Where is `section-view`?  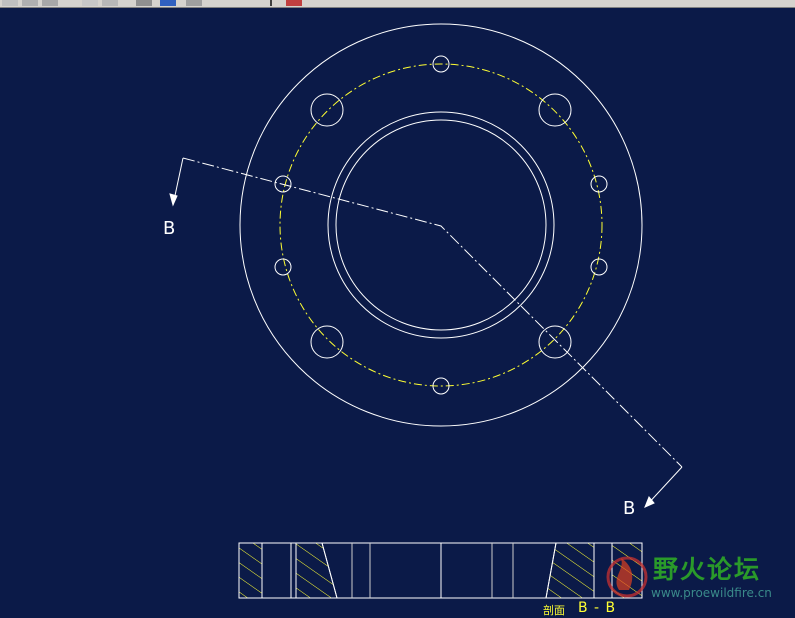 section-view is located at coordinates (440, 570).